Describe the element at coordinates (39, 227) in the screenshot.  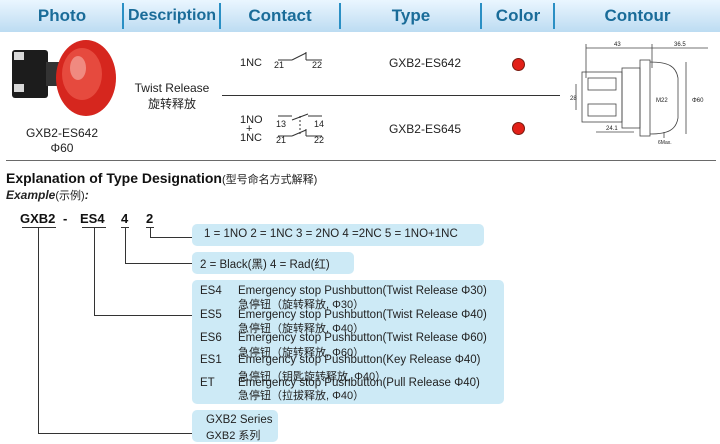
I see `code-underline` at that location.